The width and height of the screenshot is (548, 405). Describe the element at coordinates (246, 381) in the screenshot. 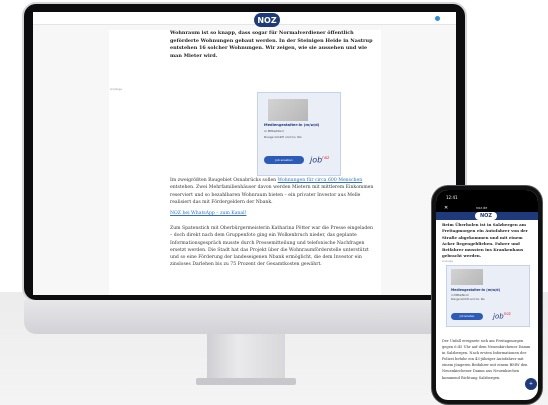

I see `imac-stand-foot` at that location.